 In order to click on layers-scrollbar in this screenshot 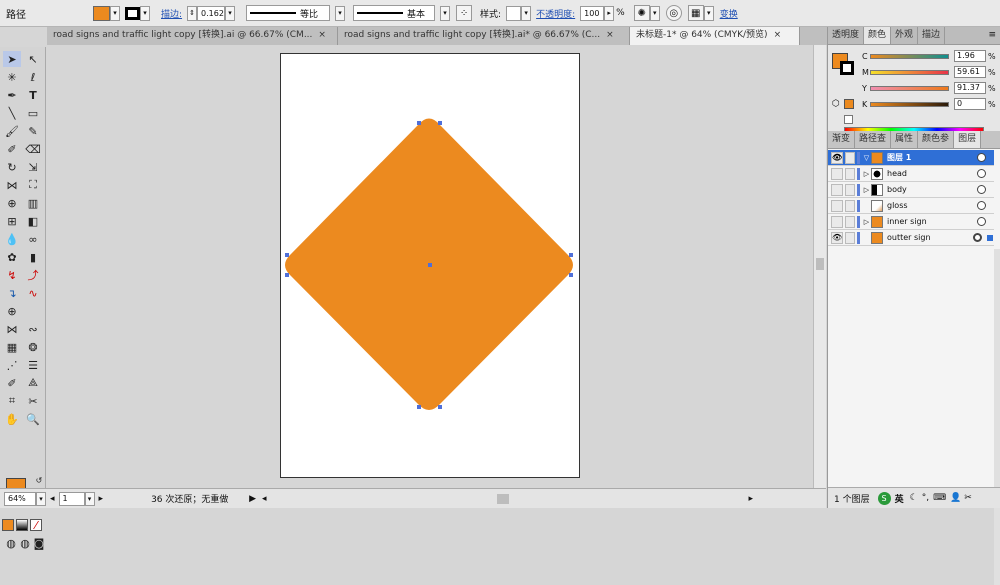, I will do `click(997, 417)`.